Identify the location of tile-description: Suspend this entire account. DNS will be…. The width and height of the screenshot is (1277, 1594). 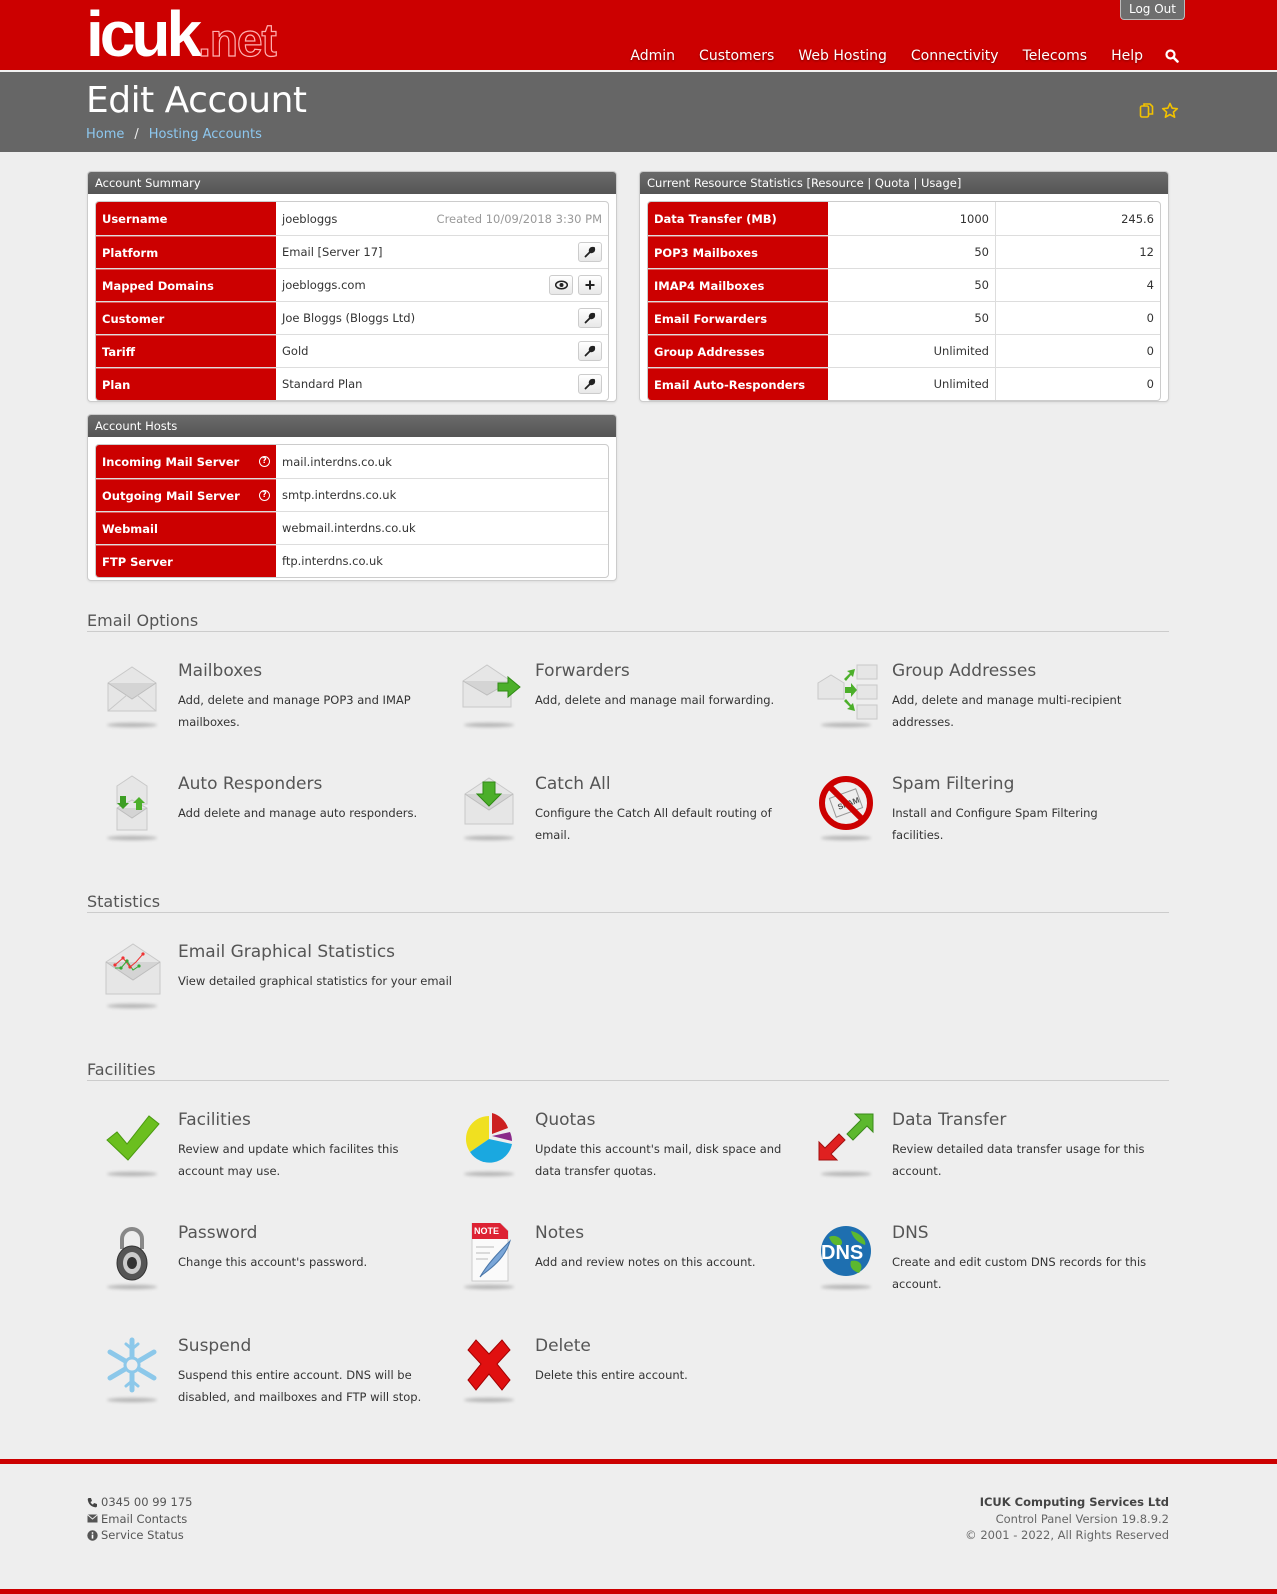
(300, 1386).